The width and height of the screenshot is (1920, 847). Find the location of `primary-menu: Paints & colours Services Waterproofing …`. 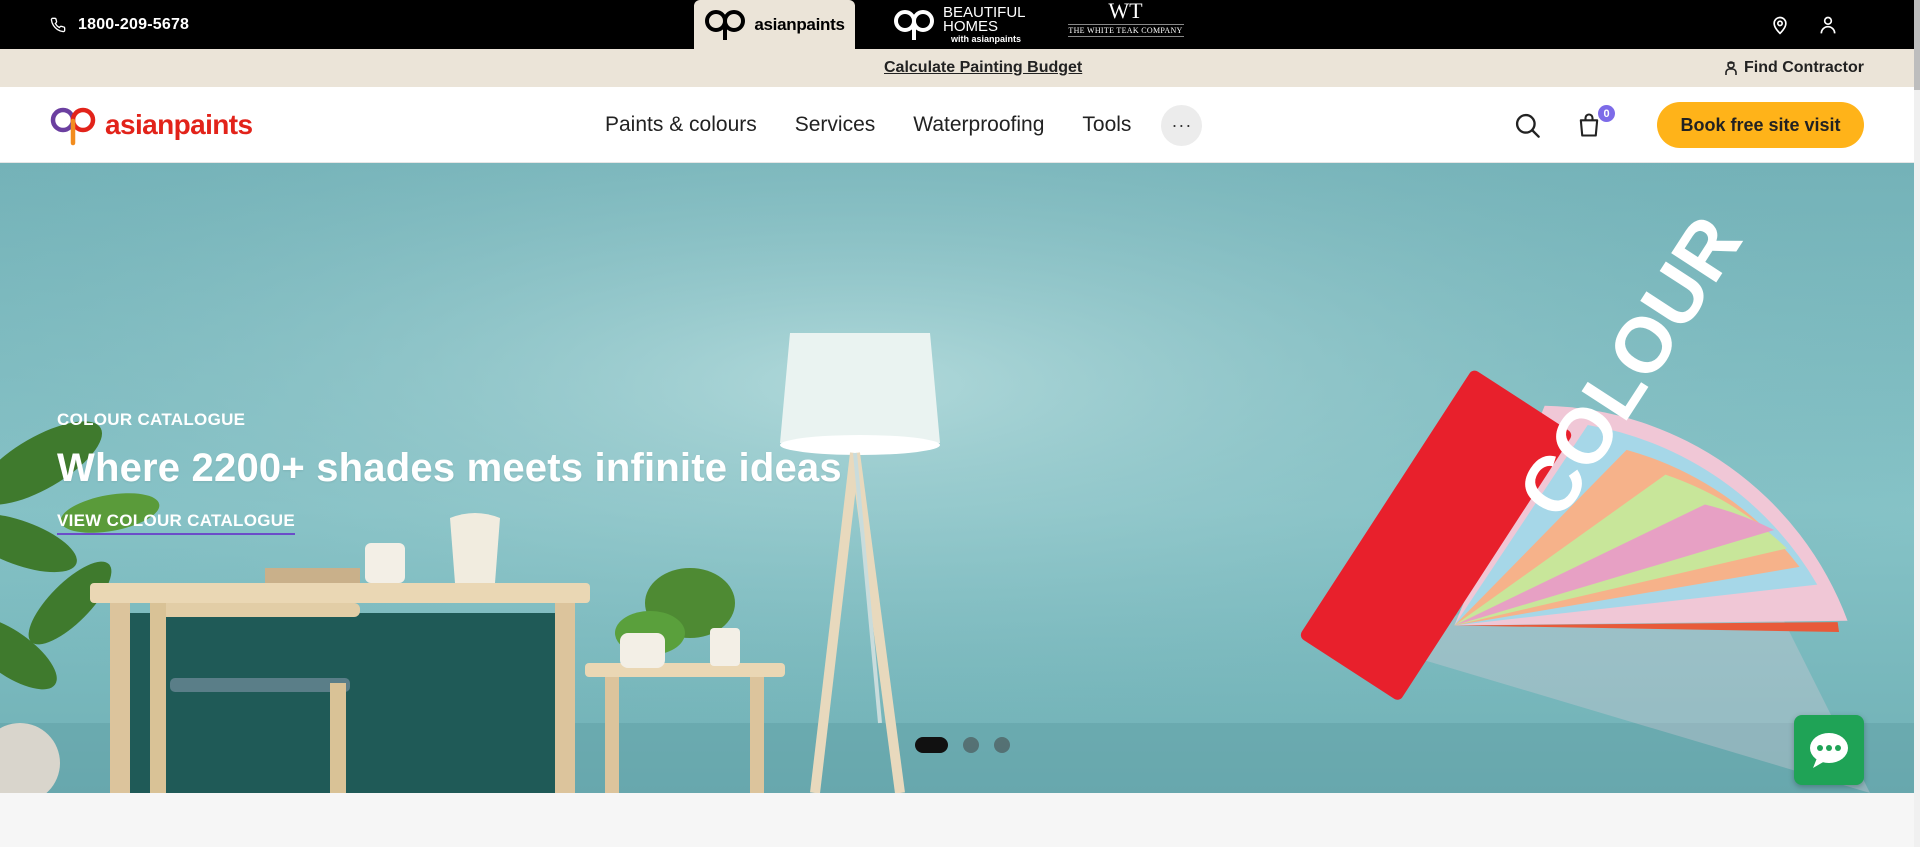

primary-menu: Paints & colours Services Waterproofing … is located at coordinates (904, 125).